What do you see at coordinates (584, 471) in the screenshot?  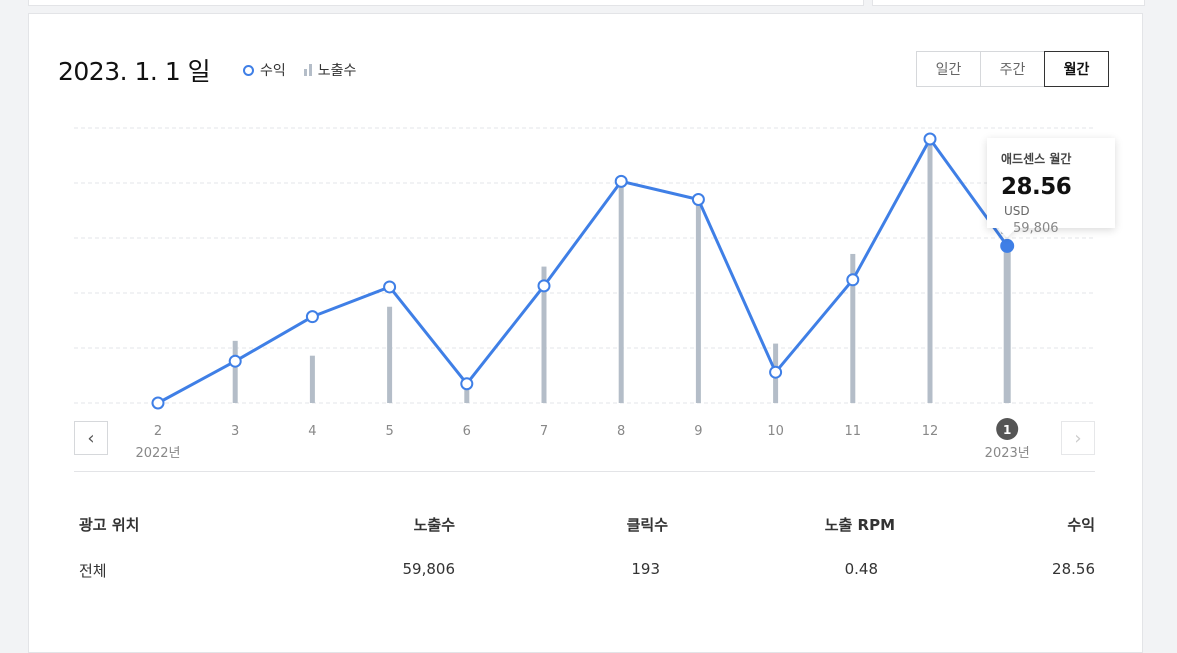 I see `divider` at bounding box center [584, 471].